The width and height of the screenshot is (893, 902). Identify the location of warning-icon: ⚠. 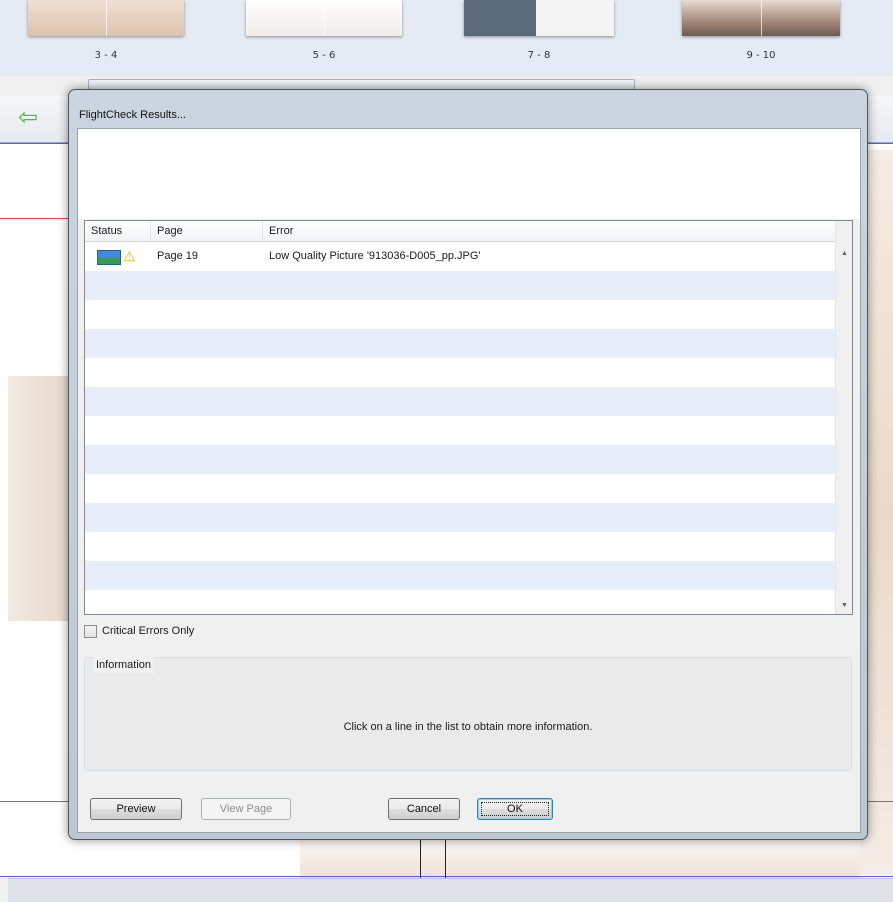
(129, 256).